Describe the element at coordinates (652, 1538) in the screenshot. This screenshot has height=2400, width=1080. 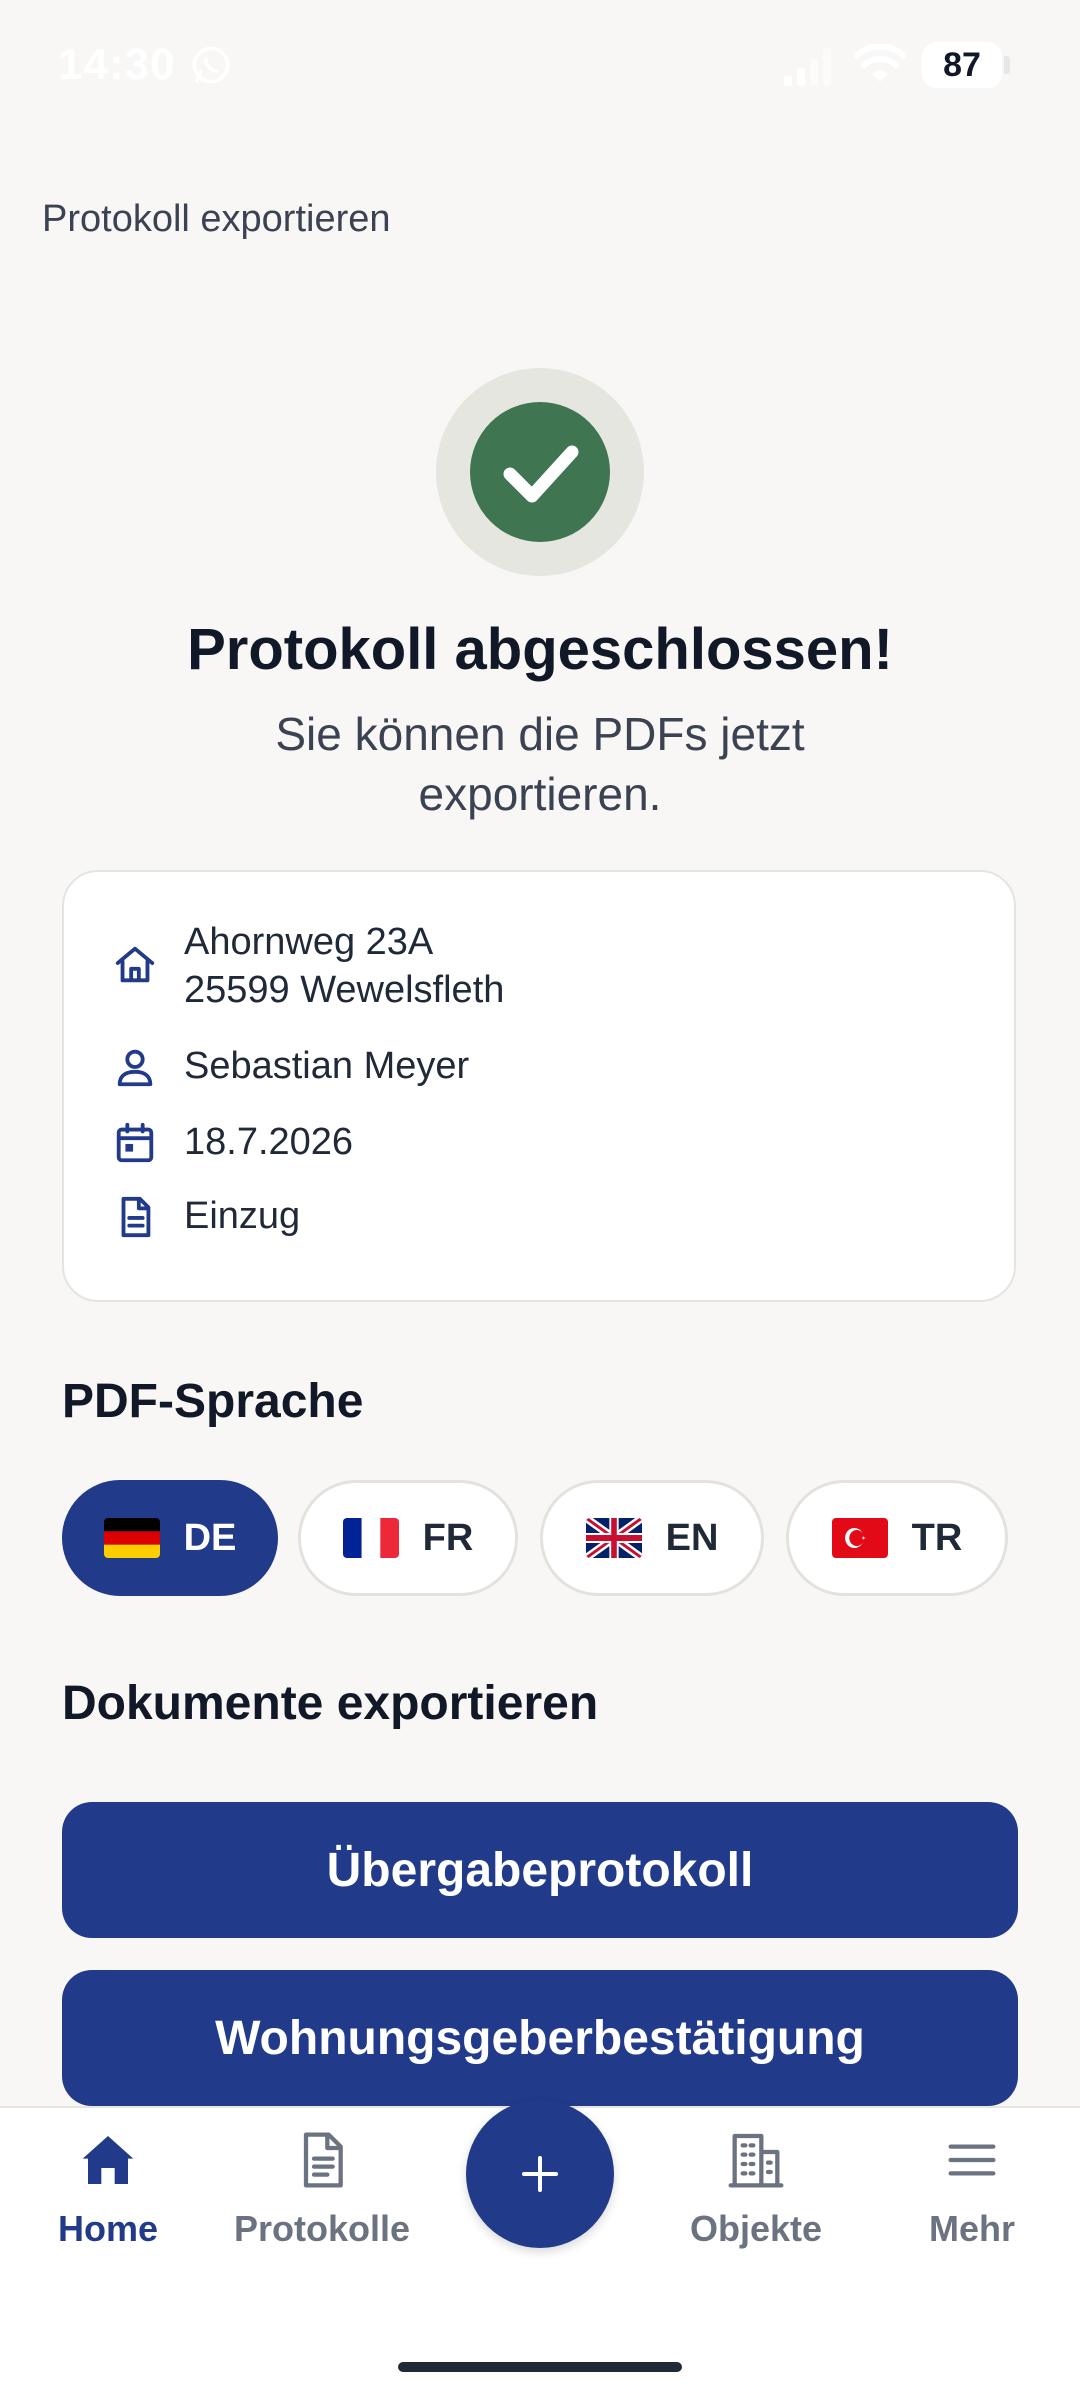
I see `language-option-en: EN` at that location.